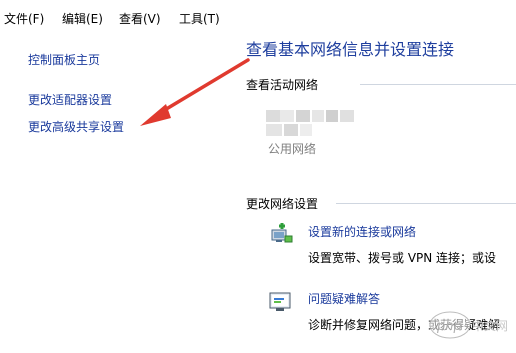 The height and width of the screenshot is (353, 516). I want to click on menu-view: 查看(V), so click(140, 18).